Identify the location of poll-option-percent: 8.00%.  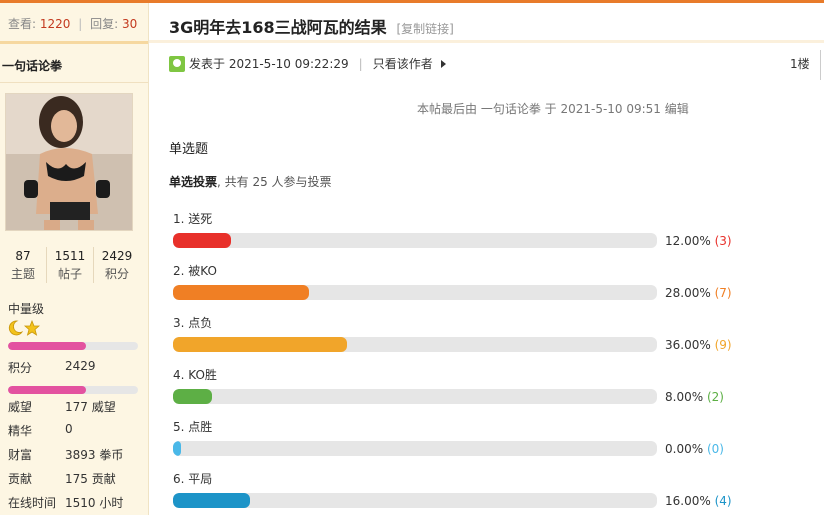
(686, 397).